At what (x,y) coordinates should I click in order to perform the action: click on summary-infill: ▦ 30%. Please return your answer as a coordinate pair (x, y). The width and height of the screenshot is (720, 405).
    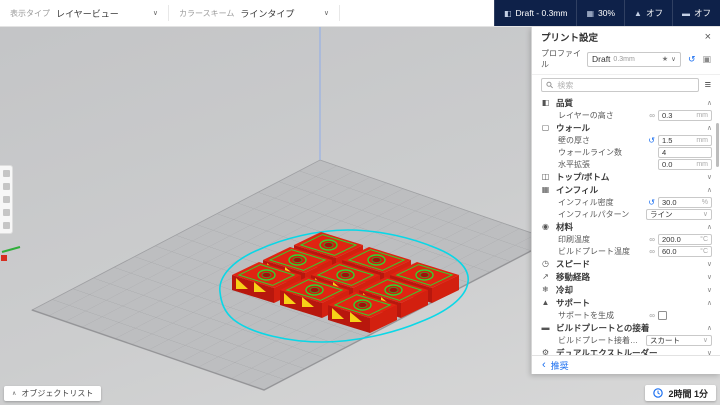
    Looking at the image, I should click on (600, 13).